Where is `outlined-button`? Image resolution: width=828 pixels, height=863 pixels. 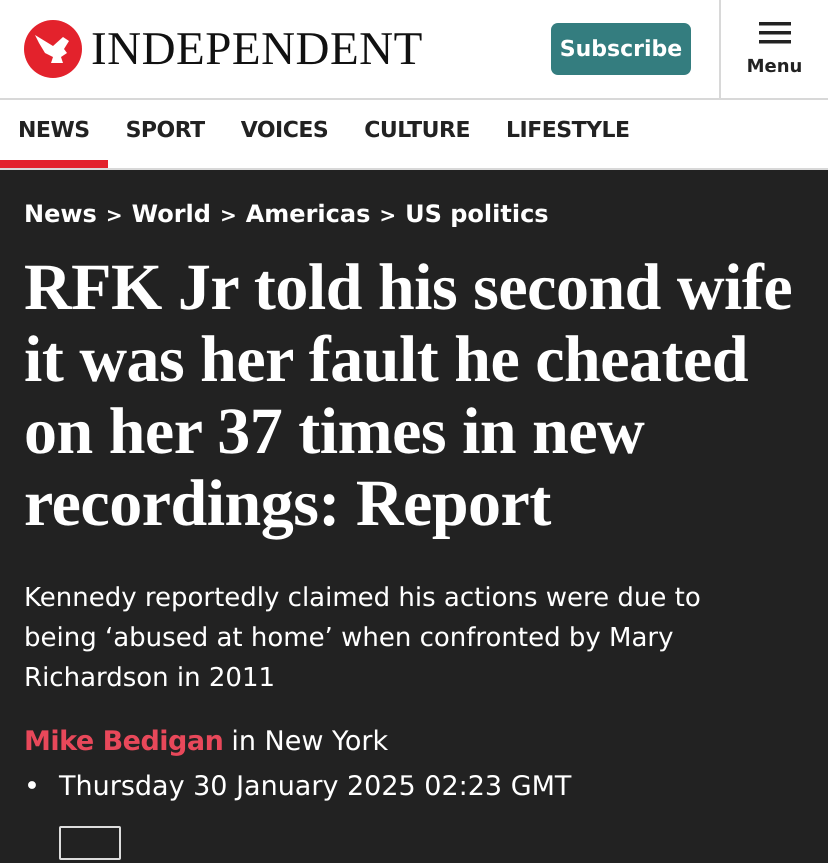 outlined-button is located at coordinates (90, 843).